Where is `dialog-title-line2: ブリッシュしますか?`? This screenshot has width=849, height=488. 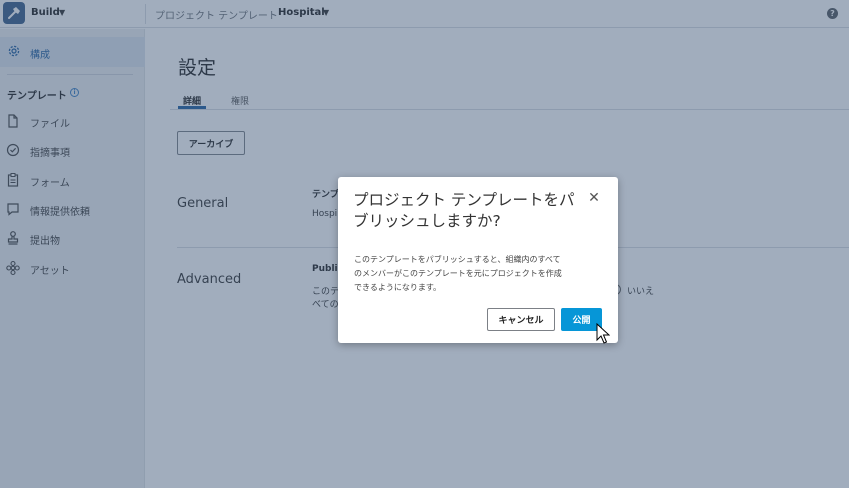 dialog-title-line2: ブリッシュしますか? is located at coordinates (427, 221).